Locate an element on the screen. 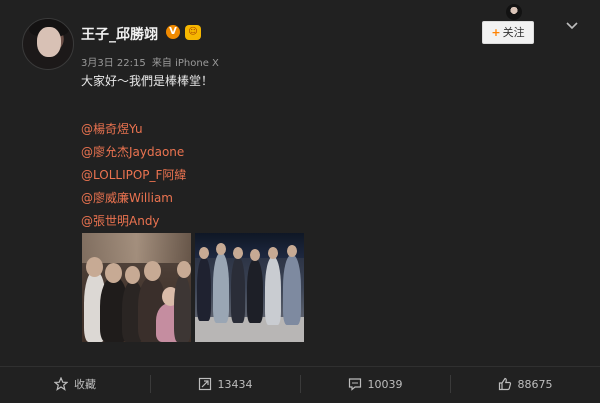 This screenshot has width=600, height=403. username: 王子_邱勝翊 is located at coordinates (119, 34).